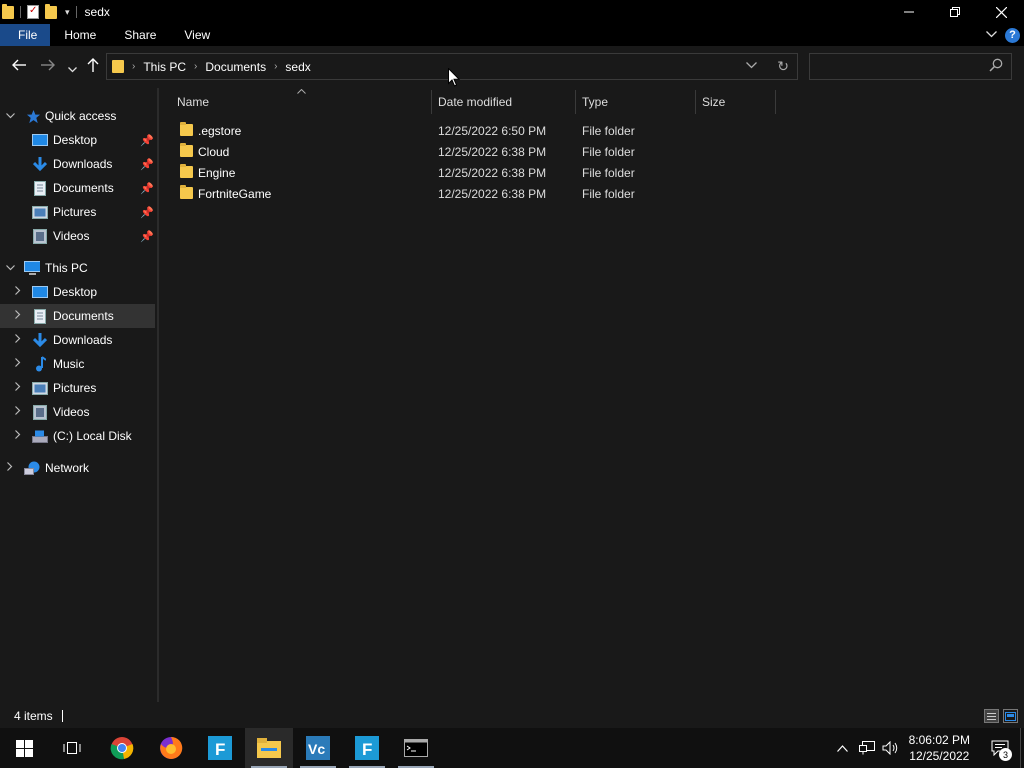 The height and width of the screenshot is (768, 1024). What do you see at coordinates (269, 748) in the screenshot?
I see `file-explorer-button` at bounding box center [269, 748].